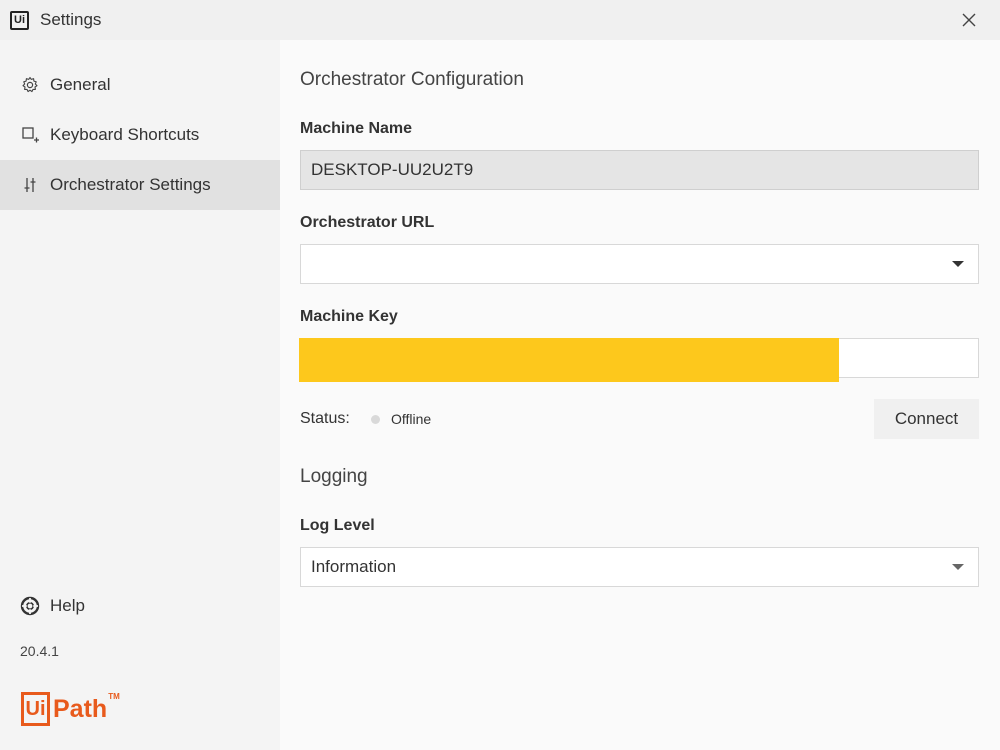 The height and width of the screenshot is (750, 1000). What do you see at coordinates (114, 696) in the screenshot?
I see `trademark-mark: TM` at bounding box center [114, 696].